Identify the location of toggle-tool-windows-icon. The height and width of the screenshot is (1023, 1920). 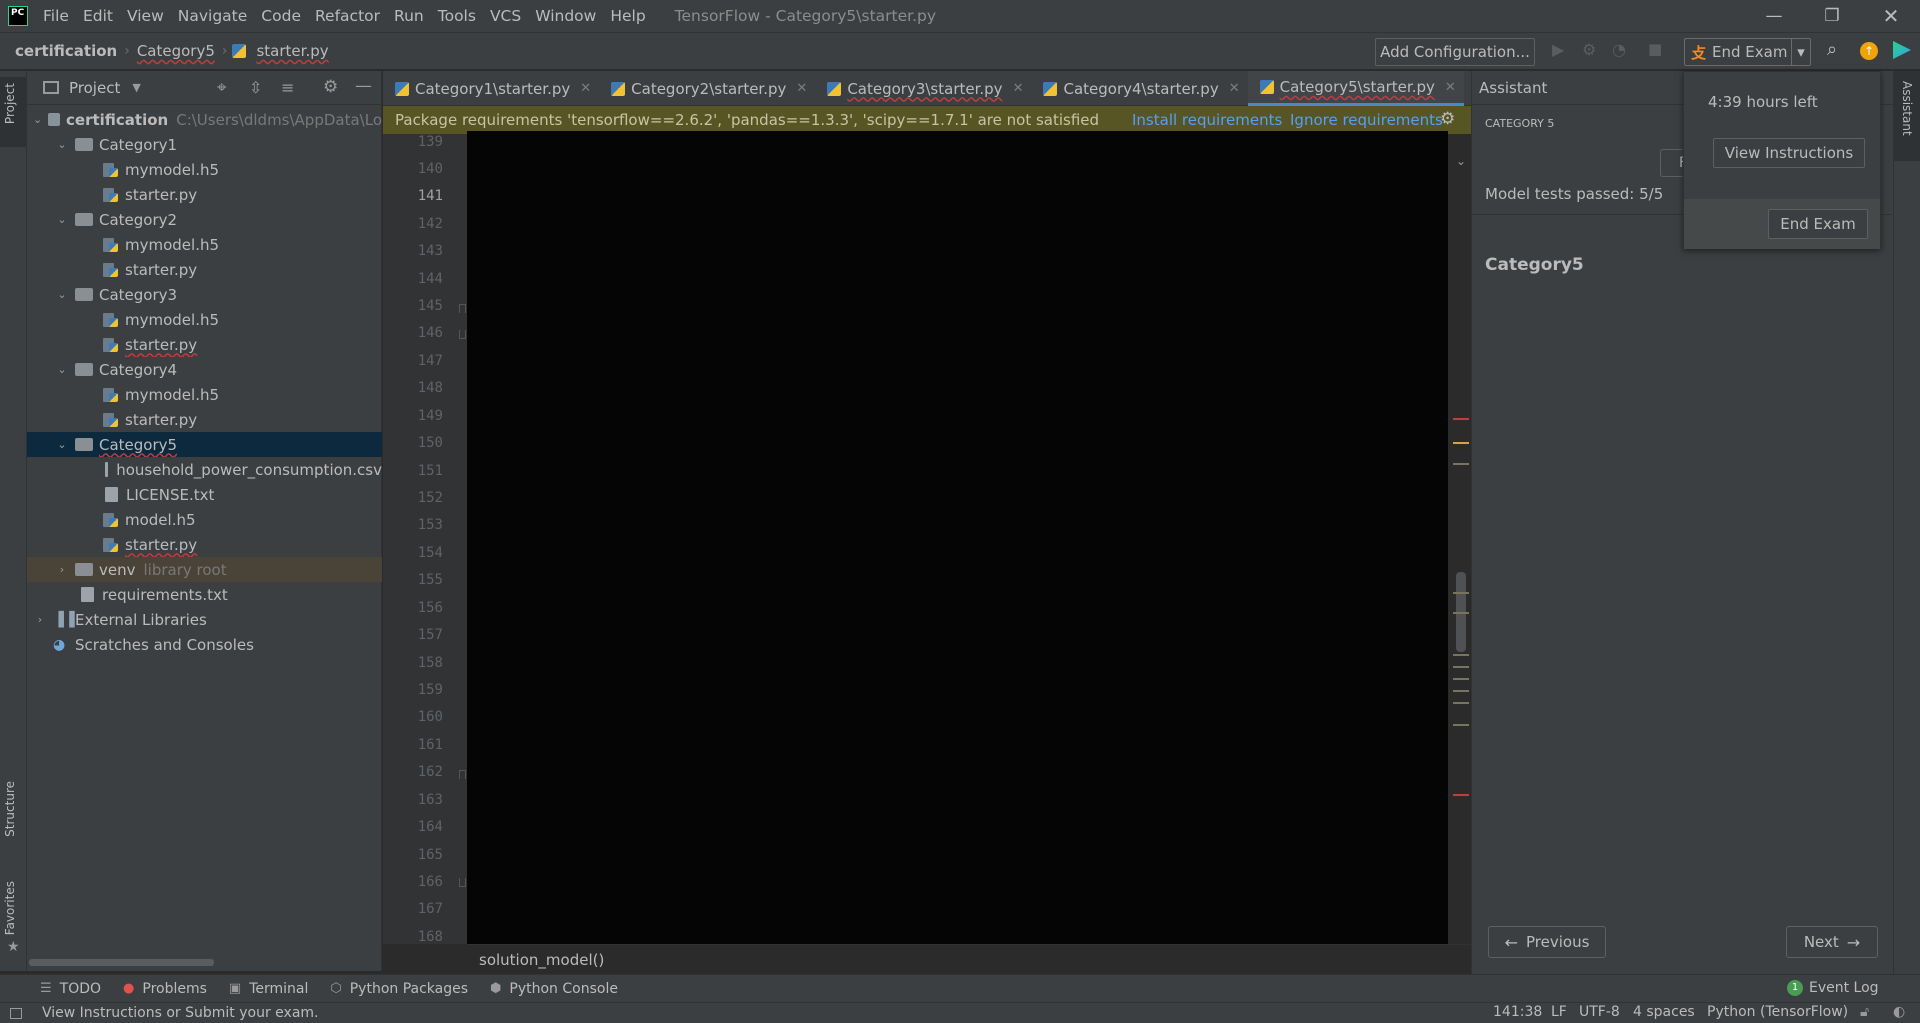
(16, 1013).